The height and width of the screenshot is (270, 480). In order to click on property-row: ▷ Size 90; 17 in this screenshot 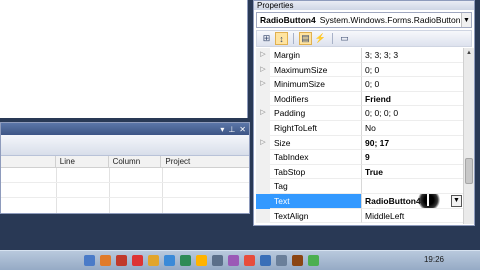, I will do `click(359, 143)`.